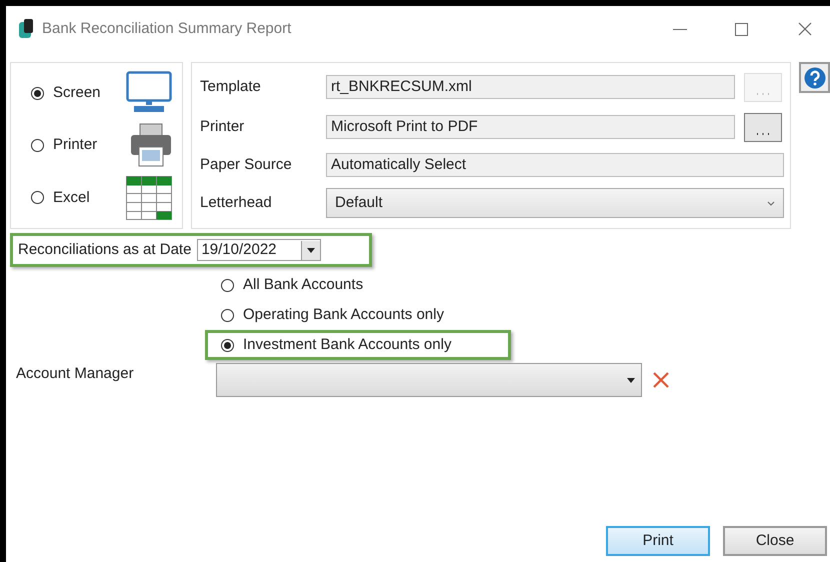 The width and height of the screenshot is (830, 562). What do you see at coordinates (661, 380) in the screenshot?
I see `clear-icon` at bounding box center [661, 380].